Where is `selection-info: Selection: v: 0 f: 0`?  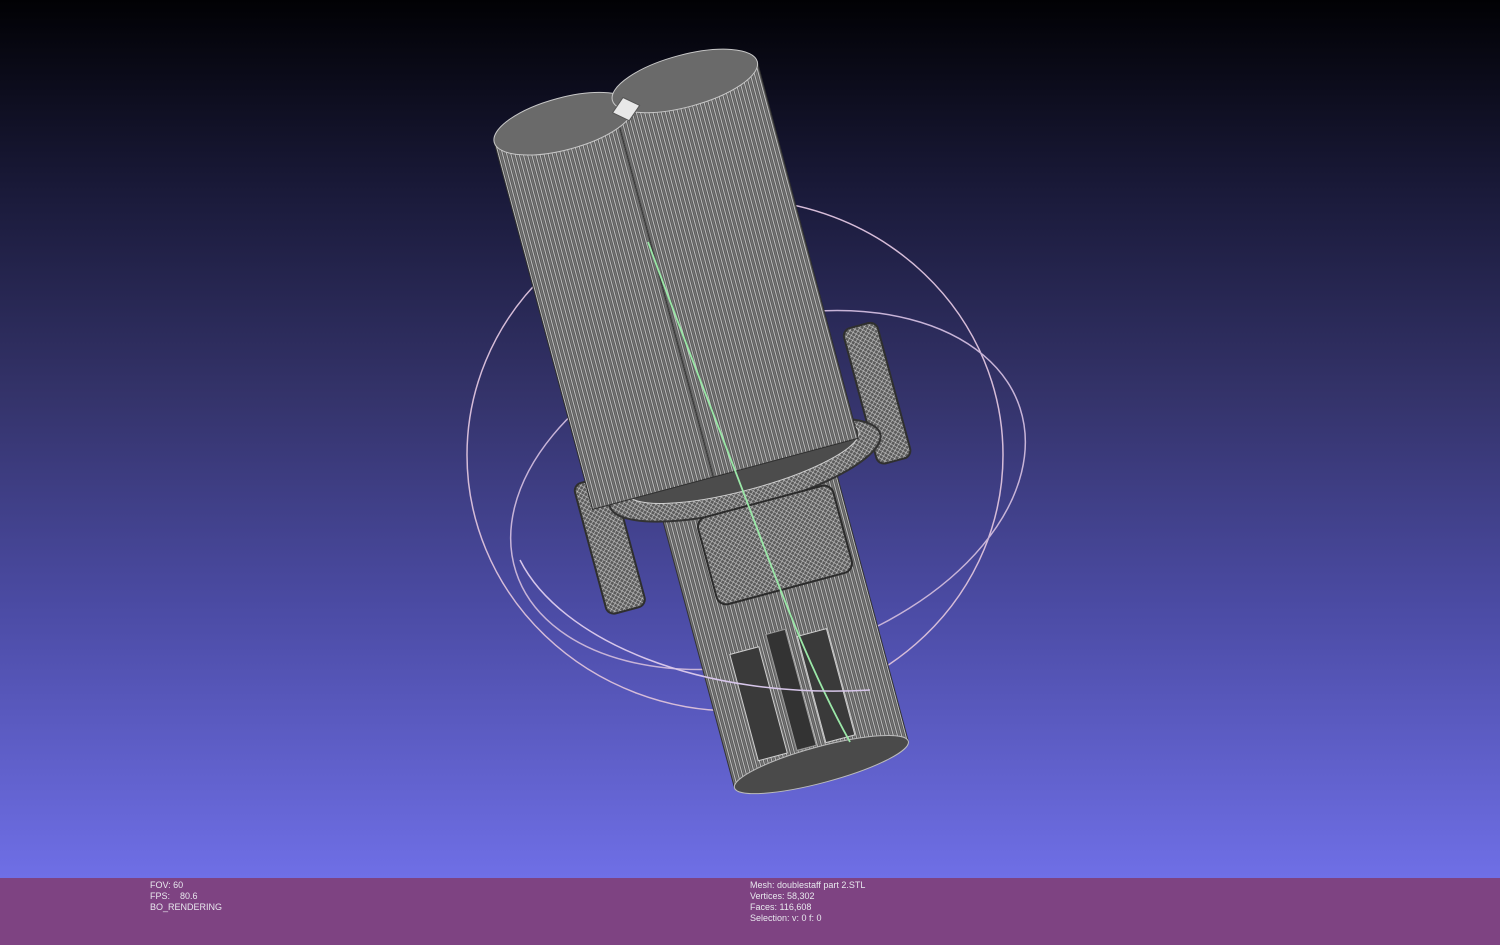
selection-info: Selection: v: 0 f: 0 is located at coordinates (786, 918).